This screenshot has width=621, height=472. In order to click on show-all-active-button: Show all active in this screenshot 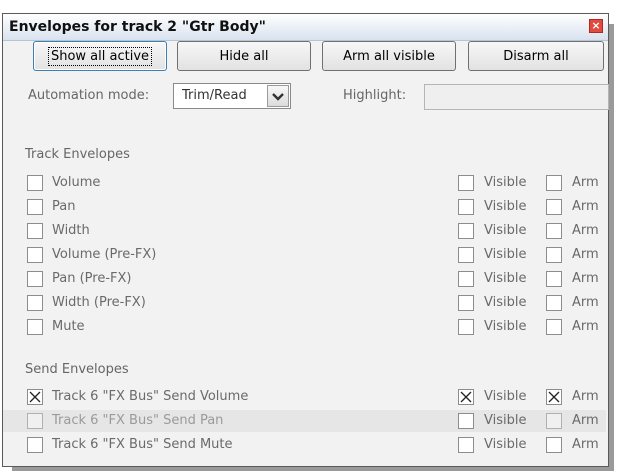, I will do `click(100, 56)`.